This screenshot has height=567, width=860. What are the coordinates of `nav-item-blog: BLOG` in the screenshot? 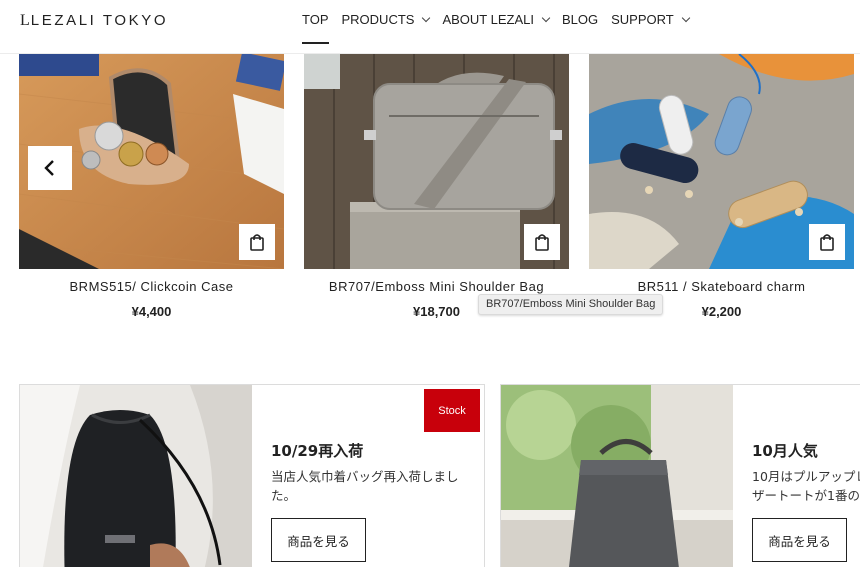 It's located at (580, 19).